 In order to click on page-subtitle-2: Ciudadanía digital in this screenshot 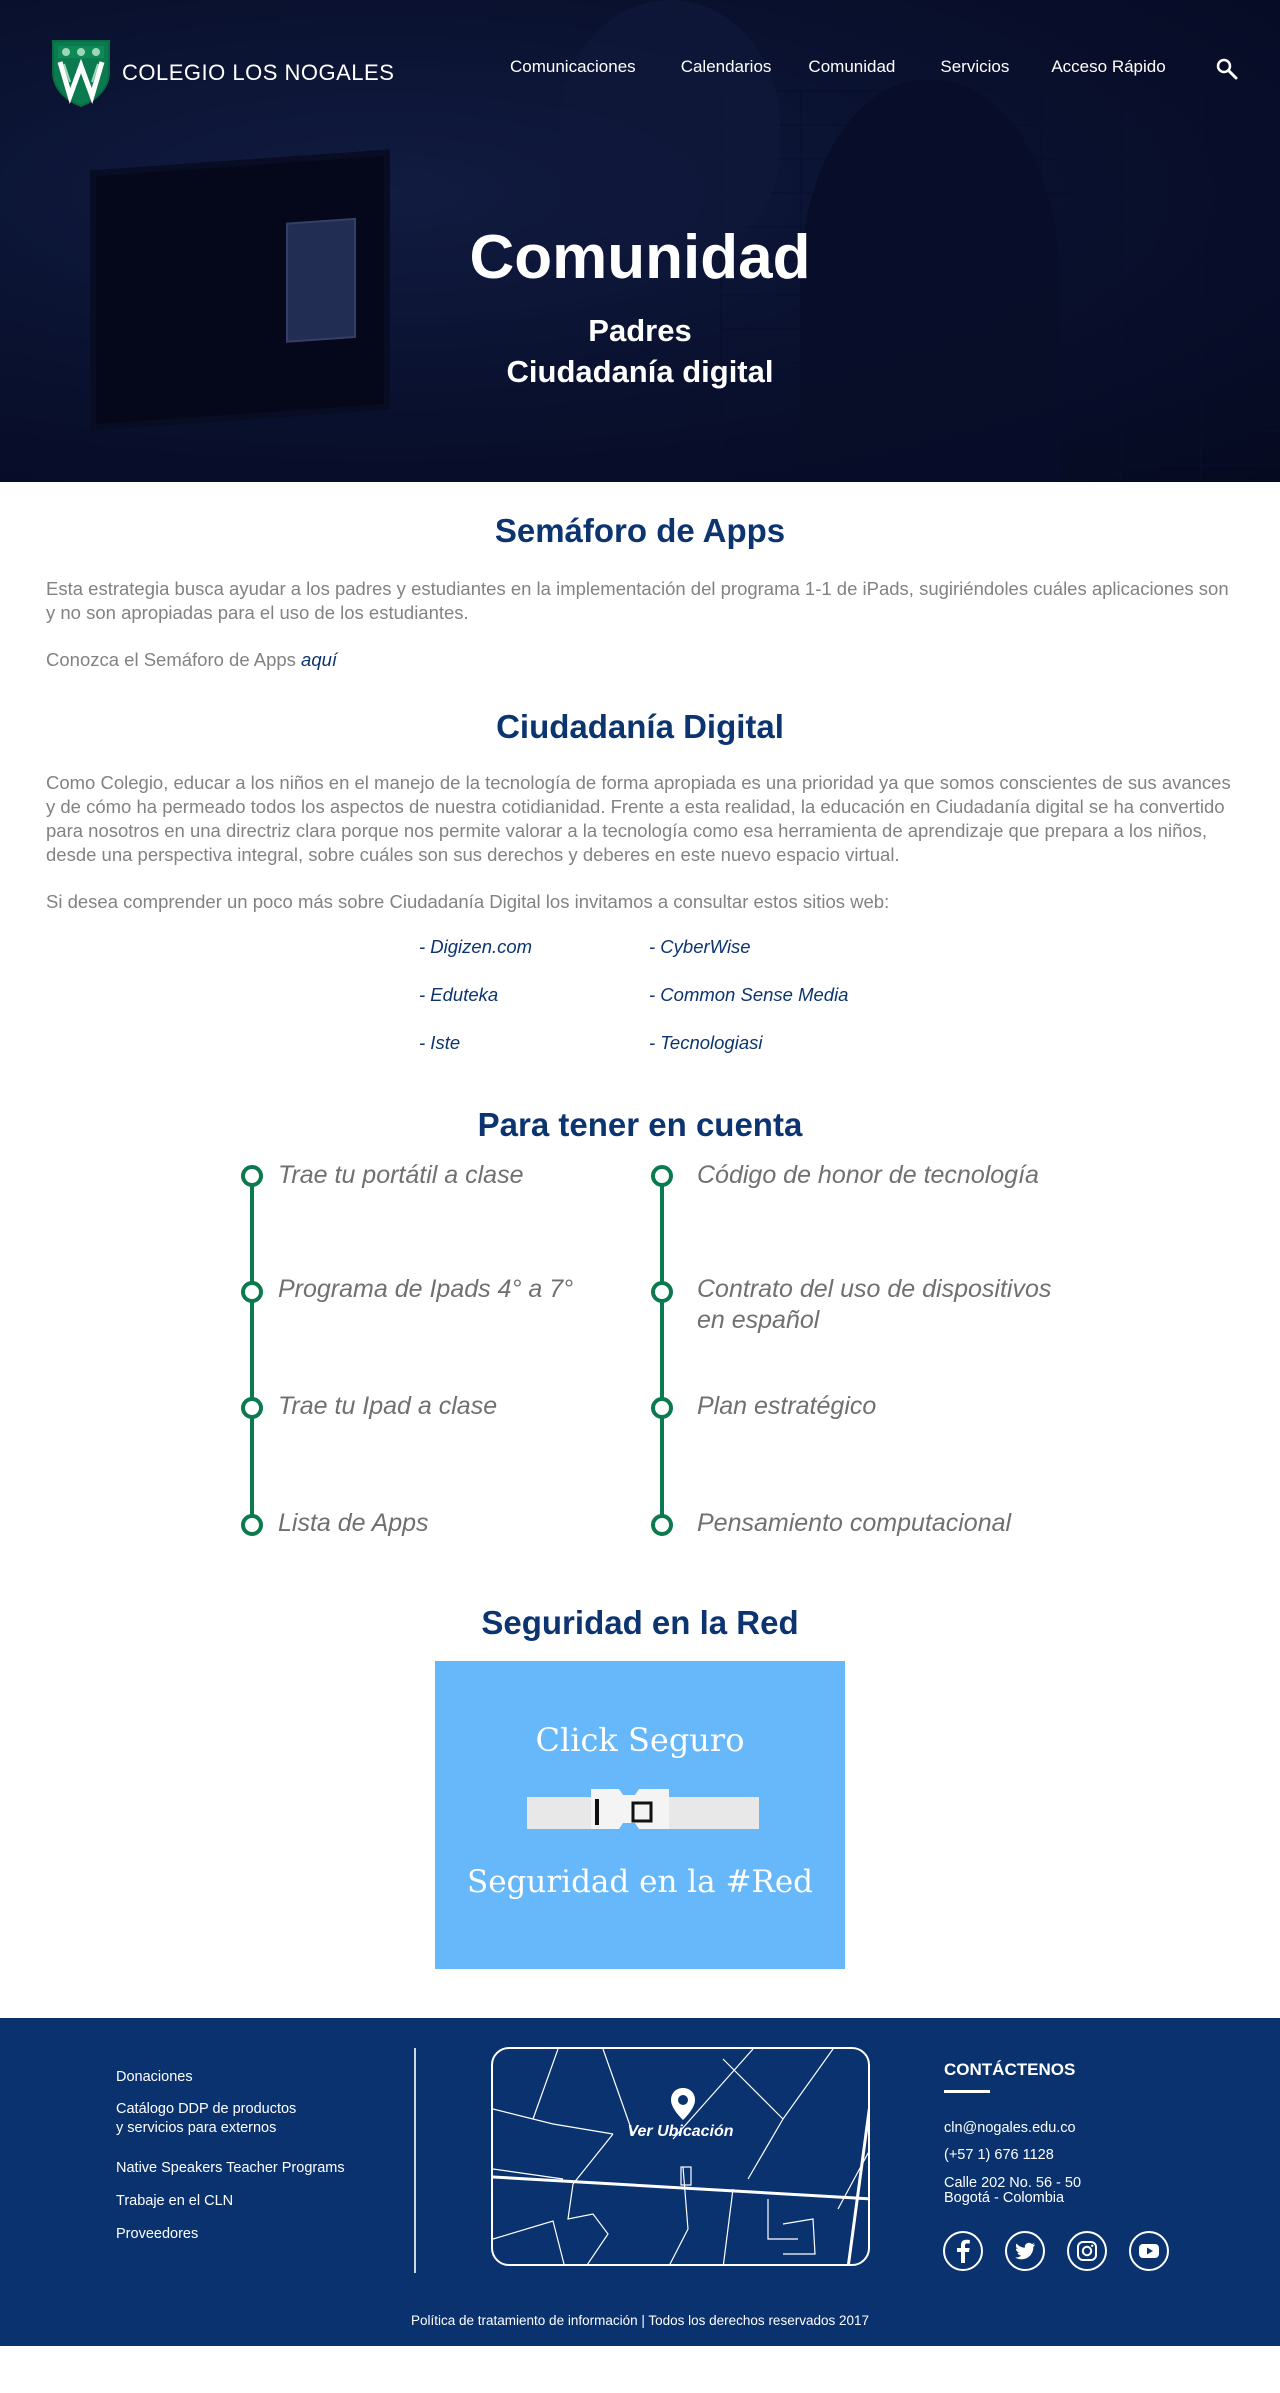, I will do `click(640, 371)`.